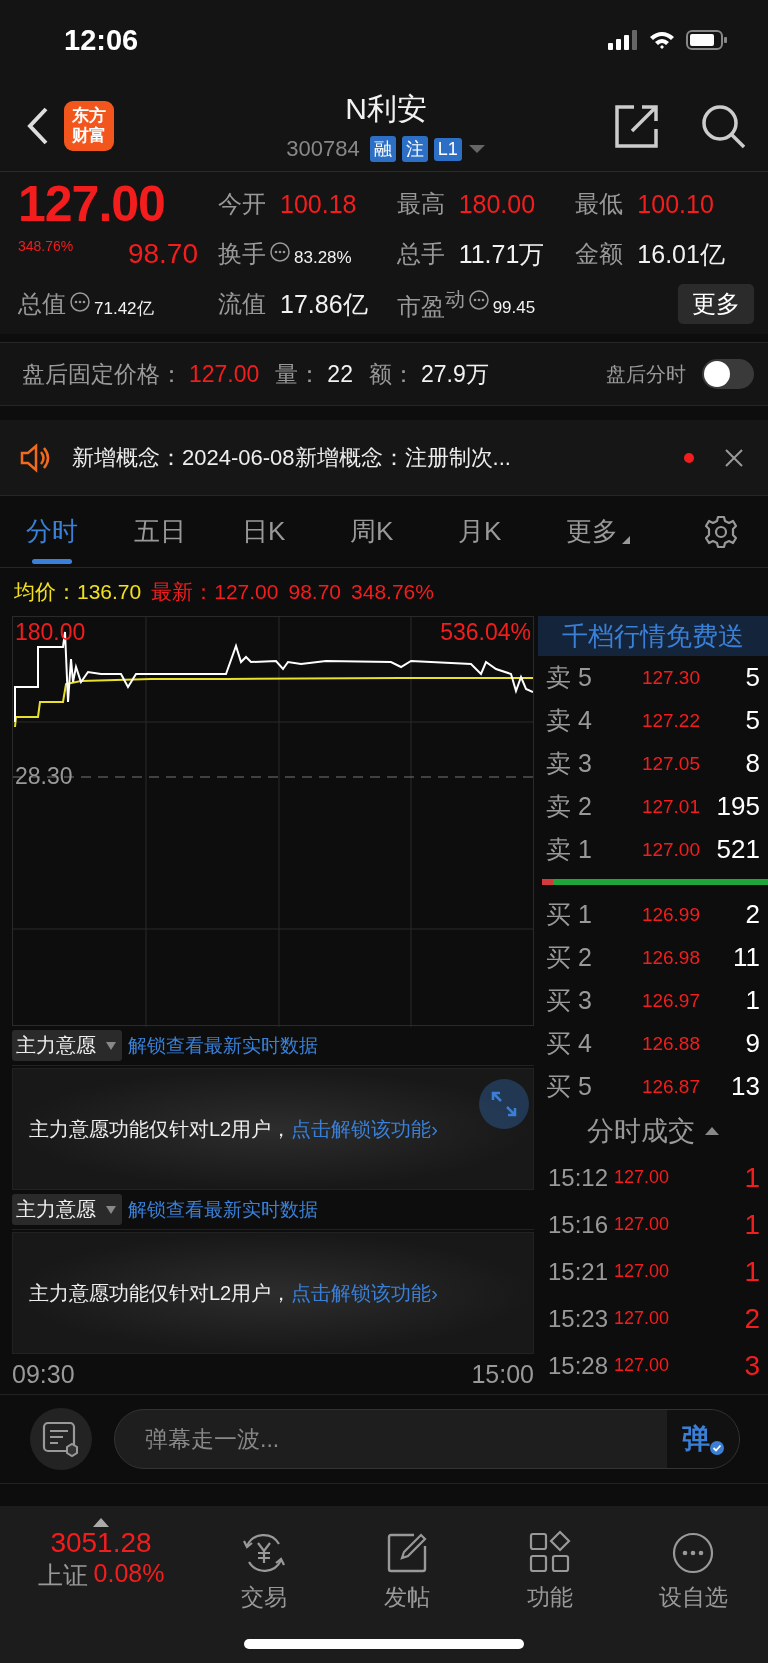 The height and width of the screenshot is (1663, 768). Describe the element at coordinates (752, 720) in the screenshot. I see `ask-volume: 5` at that location.